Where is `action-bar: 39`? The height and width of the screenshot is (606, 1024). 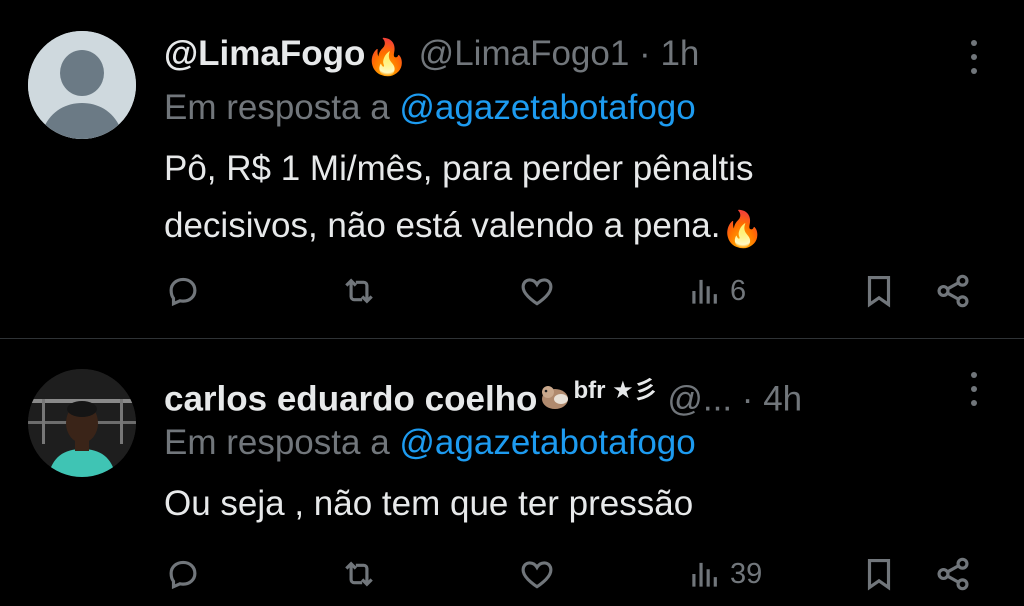
action-bar: 39 is located at coordinates (512, 574).